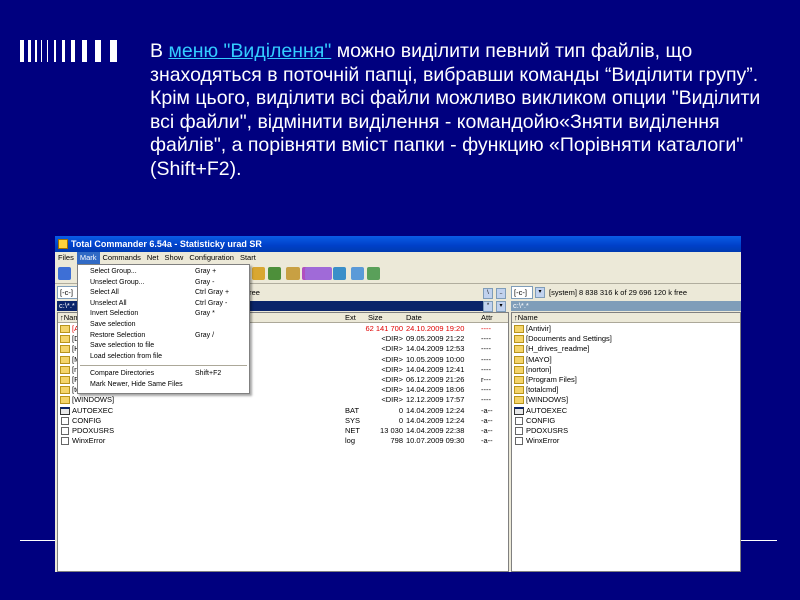 The width and height of the screenshot is (800, 600). I want to click on menu-configuration: Configuration, so click(211, 258).